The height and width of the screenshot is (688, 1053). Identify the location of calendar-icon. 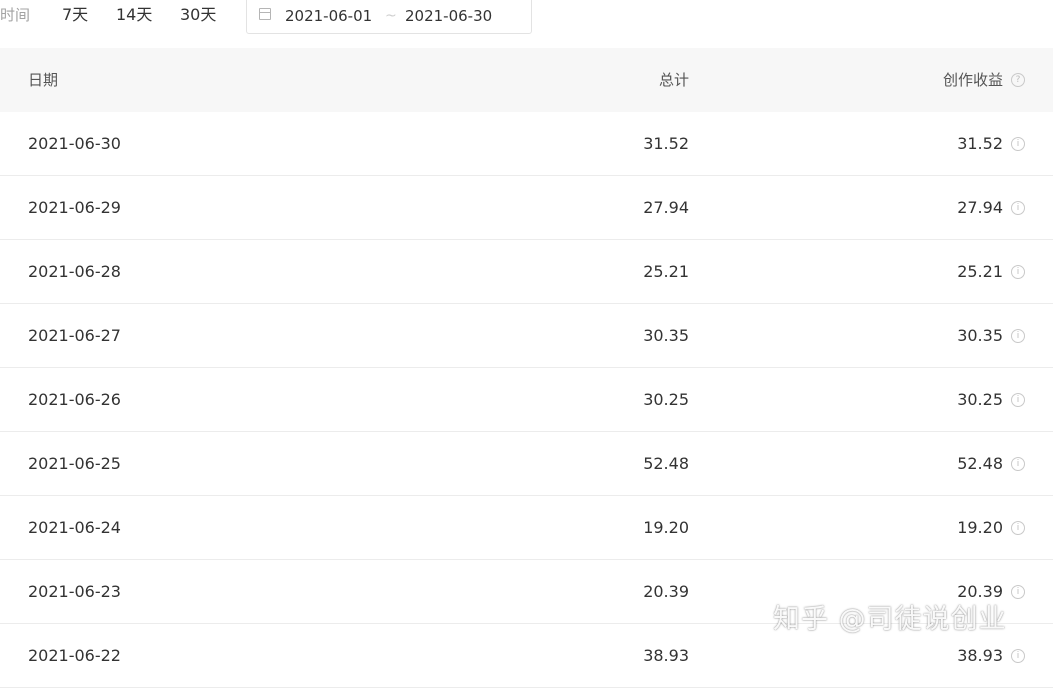
(265, 14).